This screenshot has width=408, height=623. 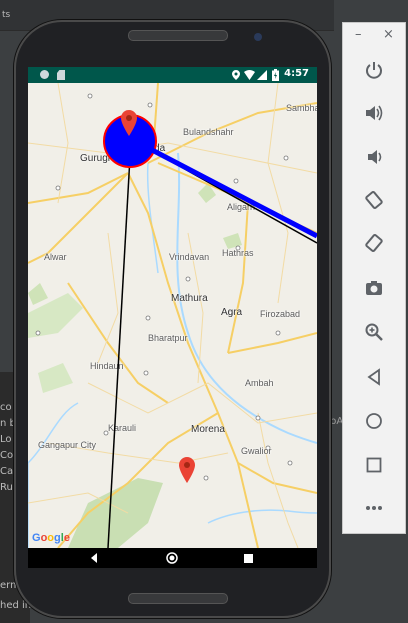 I want to click on notification-dot-icon, so click(x=44, y=74).